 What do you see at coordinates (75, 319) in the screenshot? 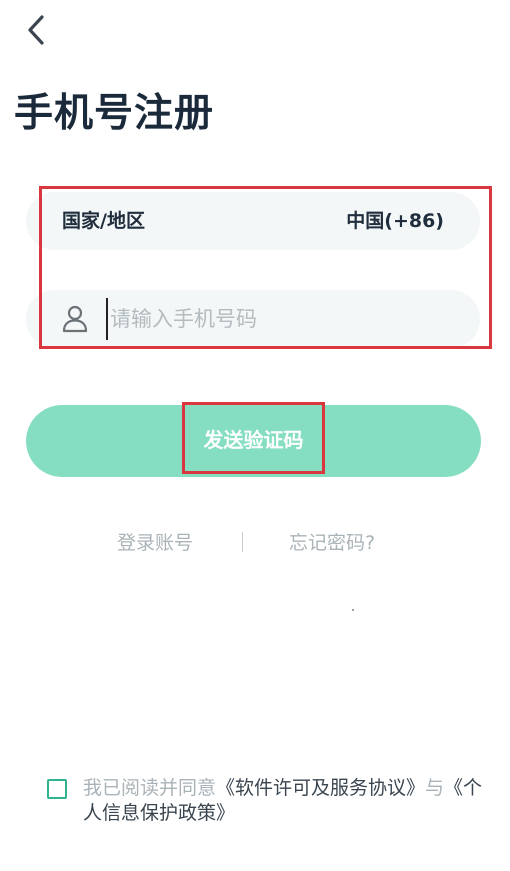
I see `user-icon` at bounding box center [75, 319].